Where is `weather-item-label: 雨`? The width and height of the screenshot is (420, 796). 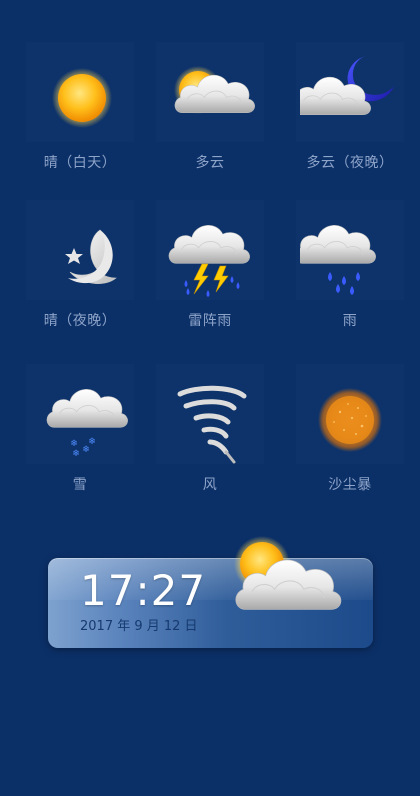
weather-item-label: 雨 is located at coordinates (350, 321).